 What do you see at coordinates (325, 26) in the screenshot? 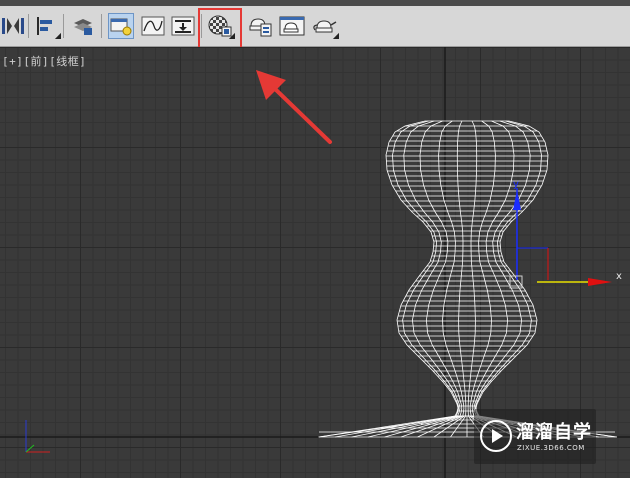
I see `render-production-button: ◢` at bounding box center [325, 26].